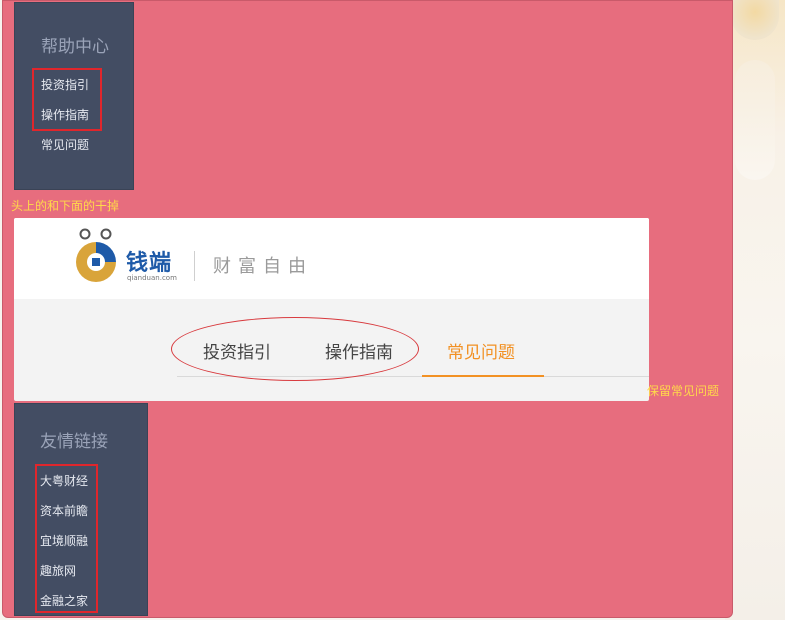  I want to click on tab-faq: 常见问题, so click(481, 350).